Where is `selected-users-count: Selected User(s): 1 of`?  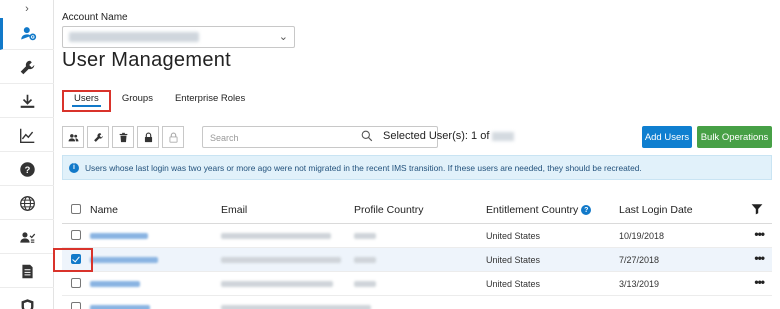
selected-users-count: Selected User(s): 1 of is located at coordinates (449, 136).